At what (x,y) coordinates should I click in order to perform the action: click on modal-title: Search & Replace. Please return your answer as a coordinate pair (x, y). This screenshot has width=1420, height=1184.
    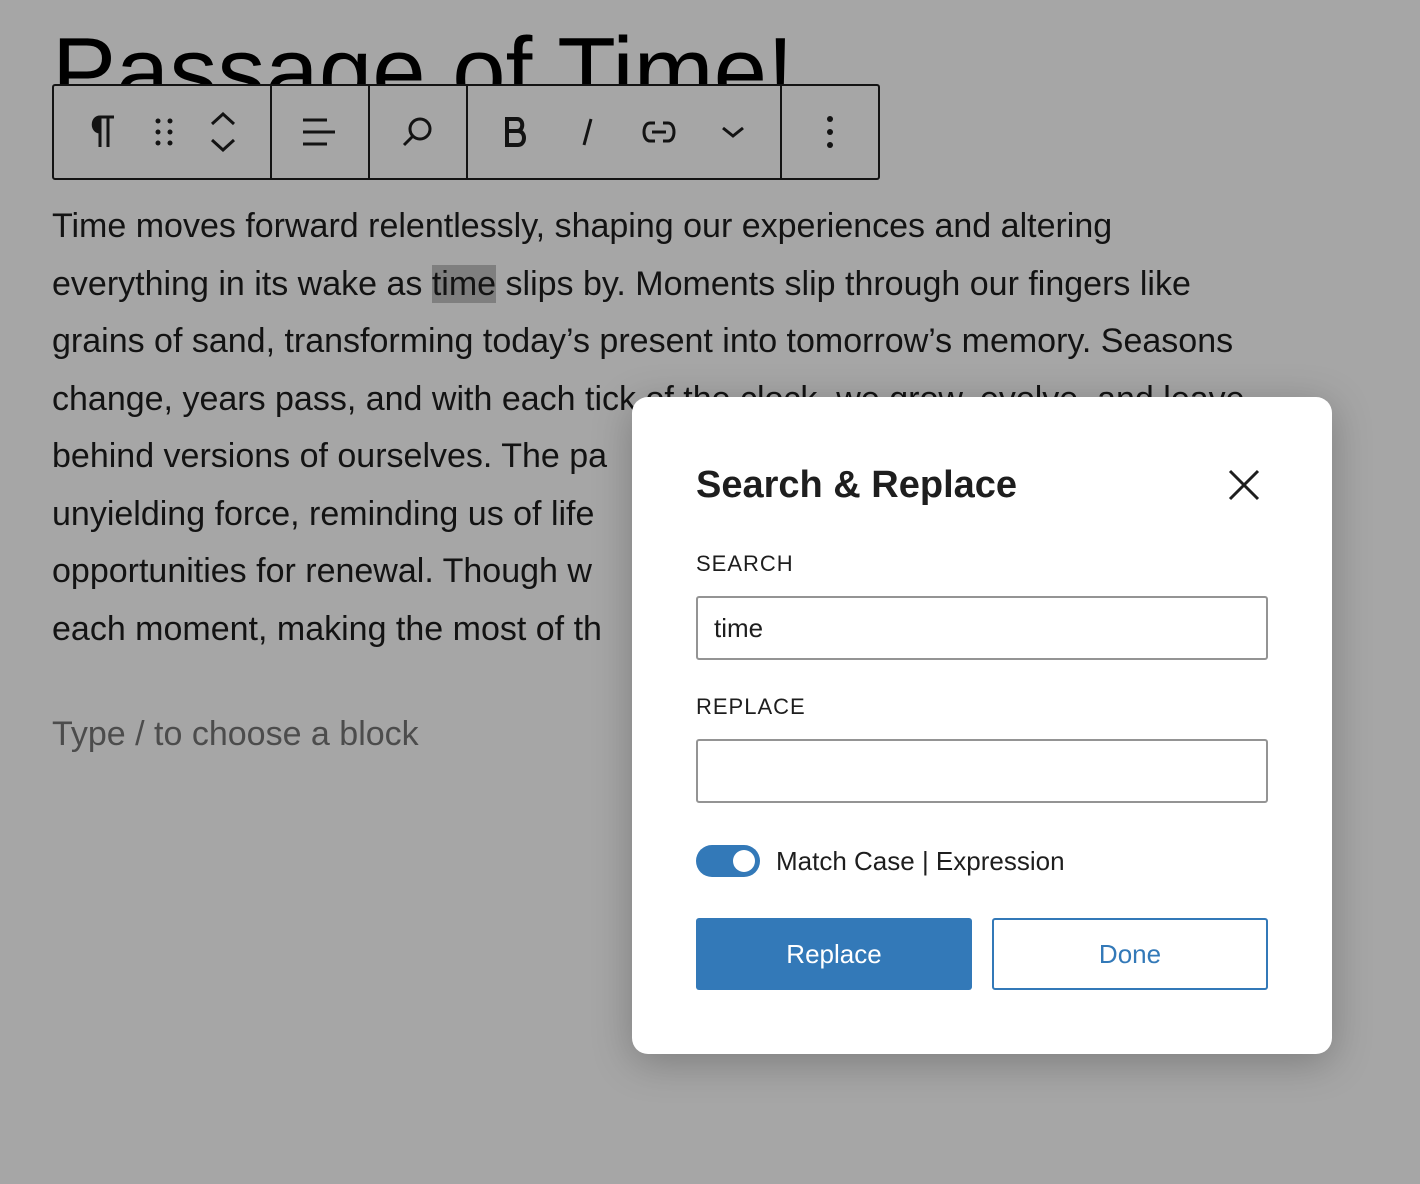
    Looking at the image, I should click on (857, 485).